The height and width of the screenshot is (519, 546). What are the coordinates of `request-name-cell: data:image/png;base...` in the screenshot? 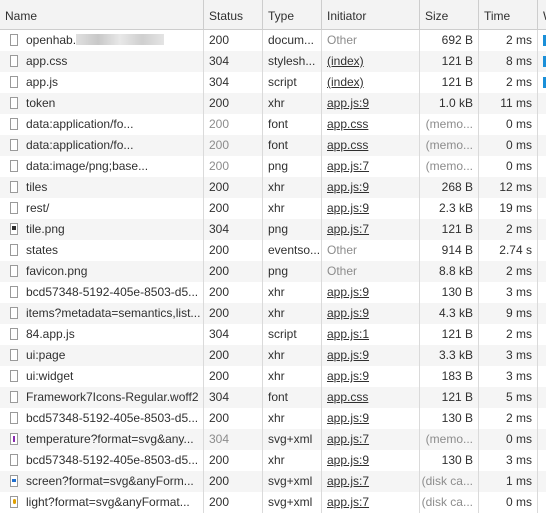 It's located at (102, 166).